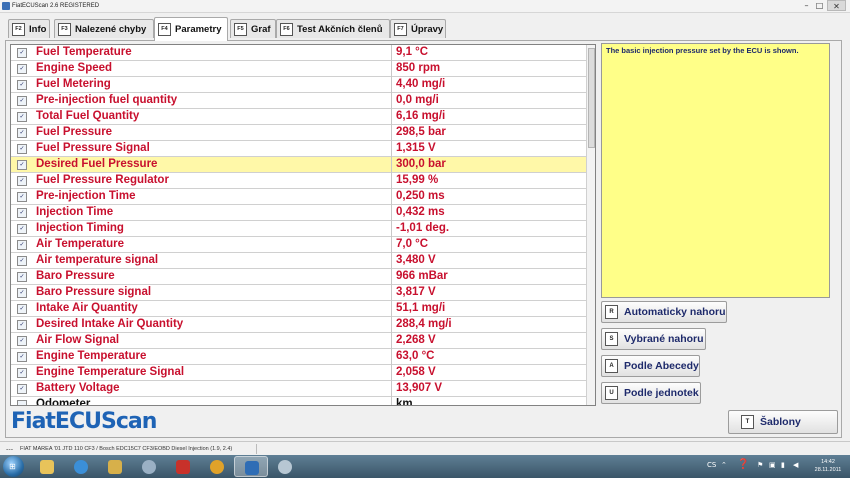 The image size is (850, 478). I want to click on parameter-name: Desired Intake Air Quantity, so click(110, 324).